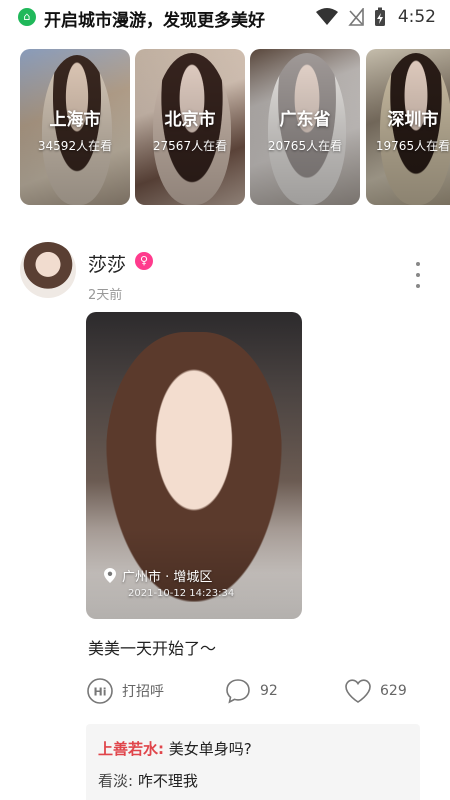 The height and width of the screenshot is (800, 450). Describe the element at coordinates (115, 781) in the screenshot. I see `comment-author: 看淡:` at that location.